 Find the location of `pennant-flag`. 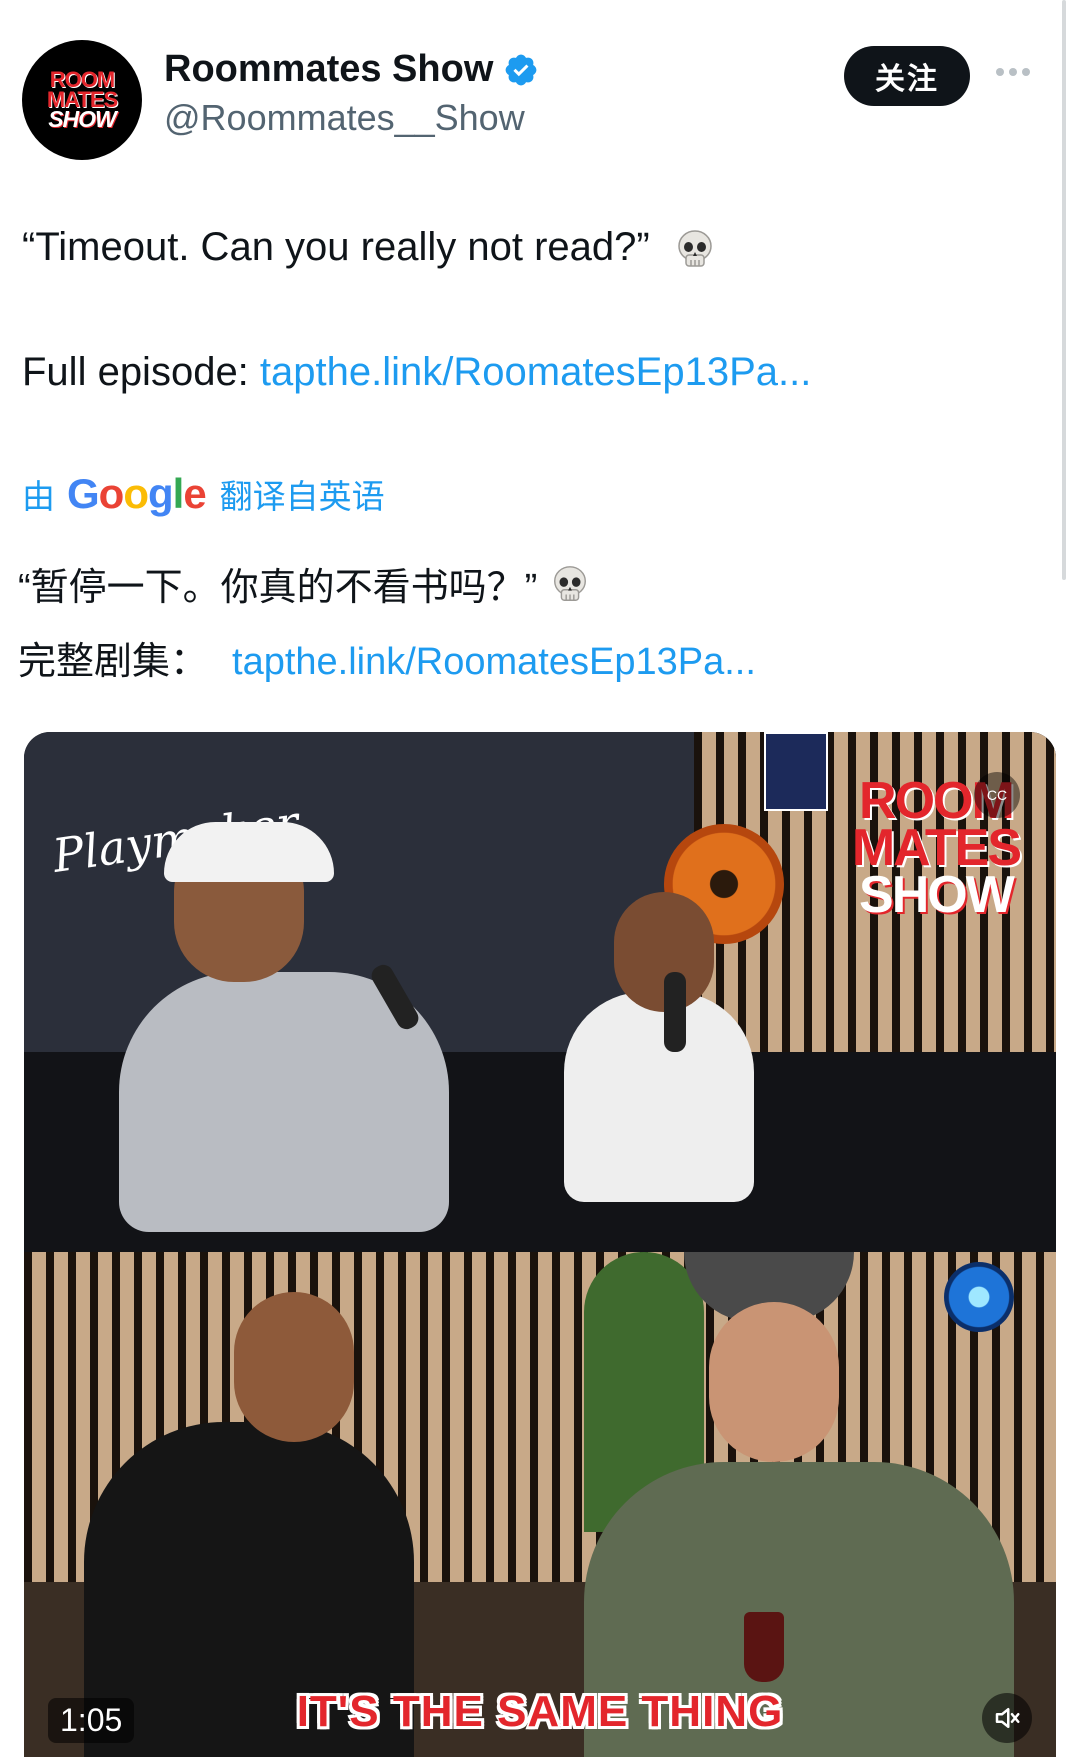

pennant-flag is located at coordinates (796, 771).